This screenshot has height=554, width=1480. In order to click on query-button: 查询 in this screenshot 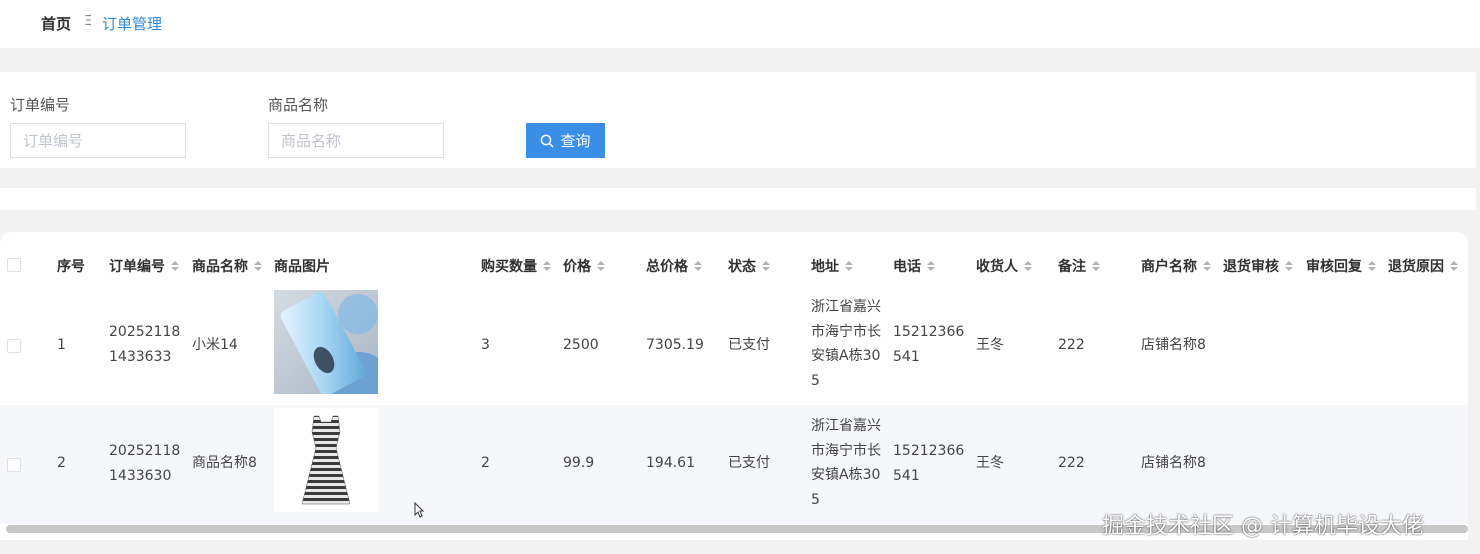, I will do `click(565, 140)`.